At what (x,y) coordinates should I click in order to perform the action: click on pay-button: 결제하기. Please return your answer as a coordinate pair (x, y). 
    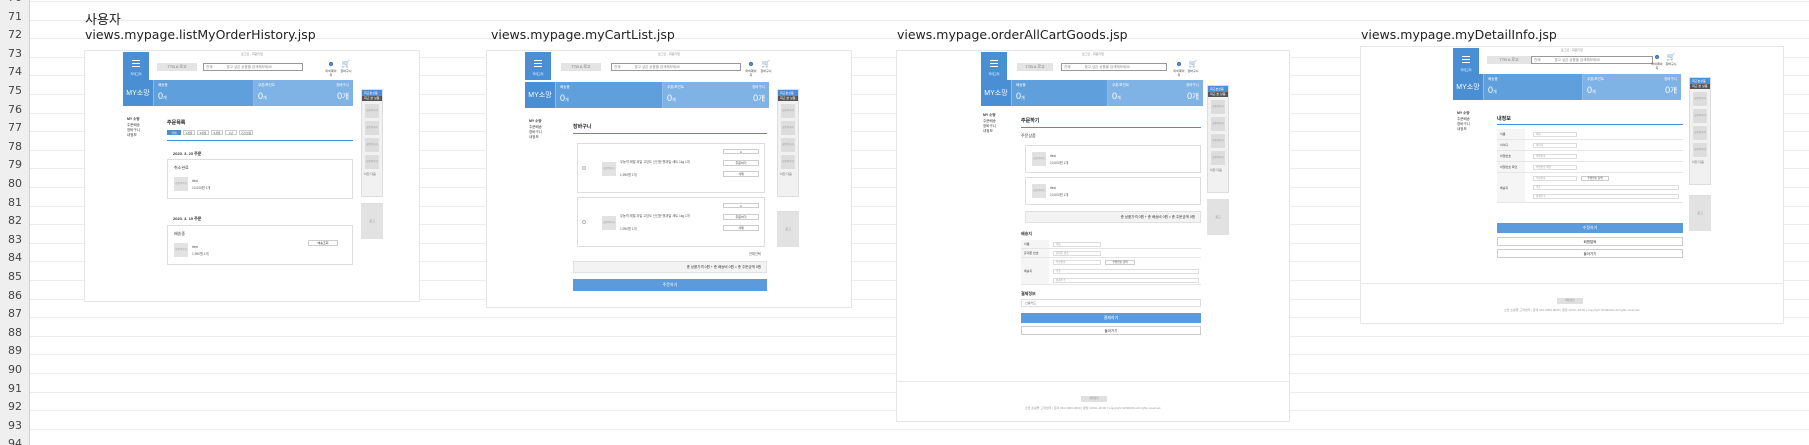
    Looking at the image, I should click on (1111, 318).